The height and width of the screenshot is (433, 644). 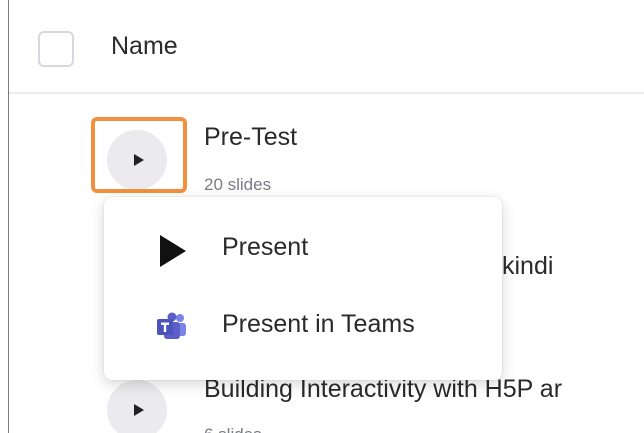 I want to click on item-title: kindi, so click(x=528, y=266).